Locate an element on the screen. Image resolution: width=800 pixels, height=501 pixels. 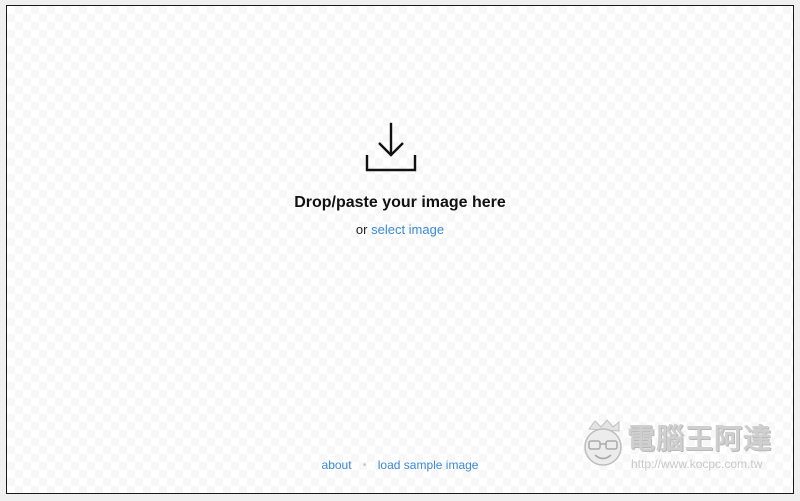
about-link: about is located at coordinates (337, 465).